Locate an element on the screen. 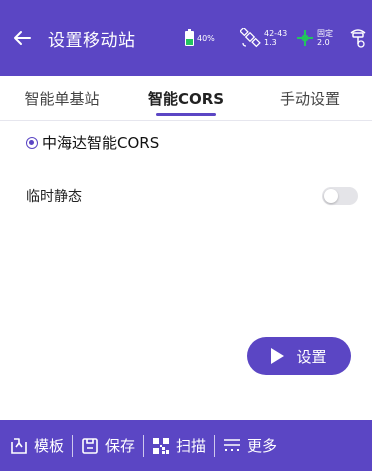 The width and height of the screenshot is (372, 471). save-button: 保存 is located at coordinates (108, 445).